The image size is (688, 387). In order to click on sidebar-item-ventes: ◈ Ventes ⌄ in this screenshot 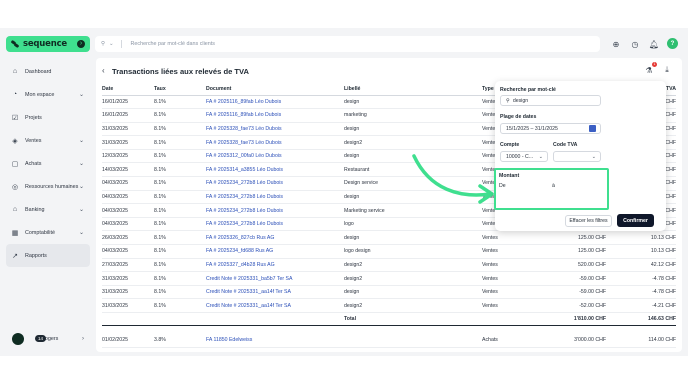, I will do `click(48, 140)`.